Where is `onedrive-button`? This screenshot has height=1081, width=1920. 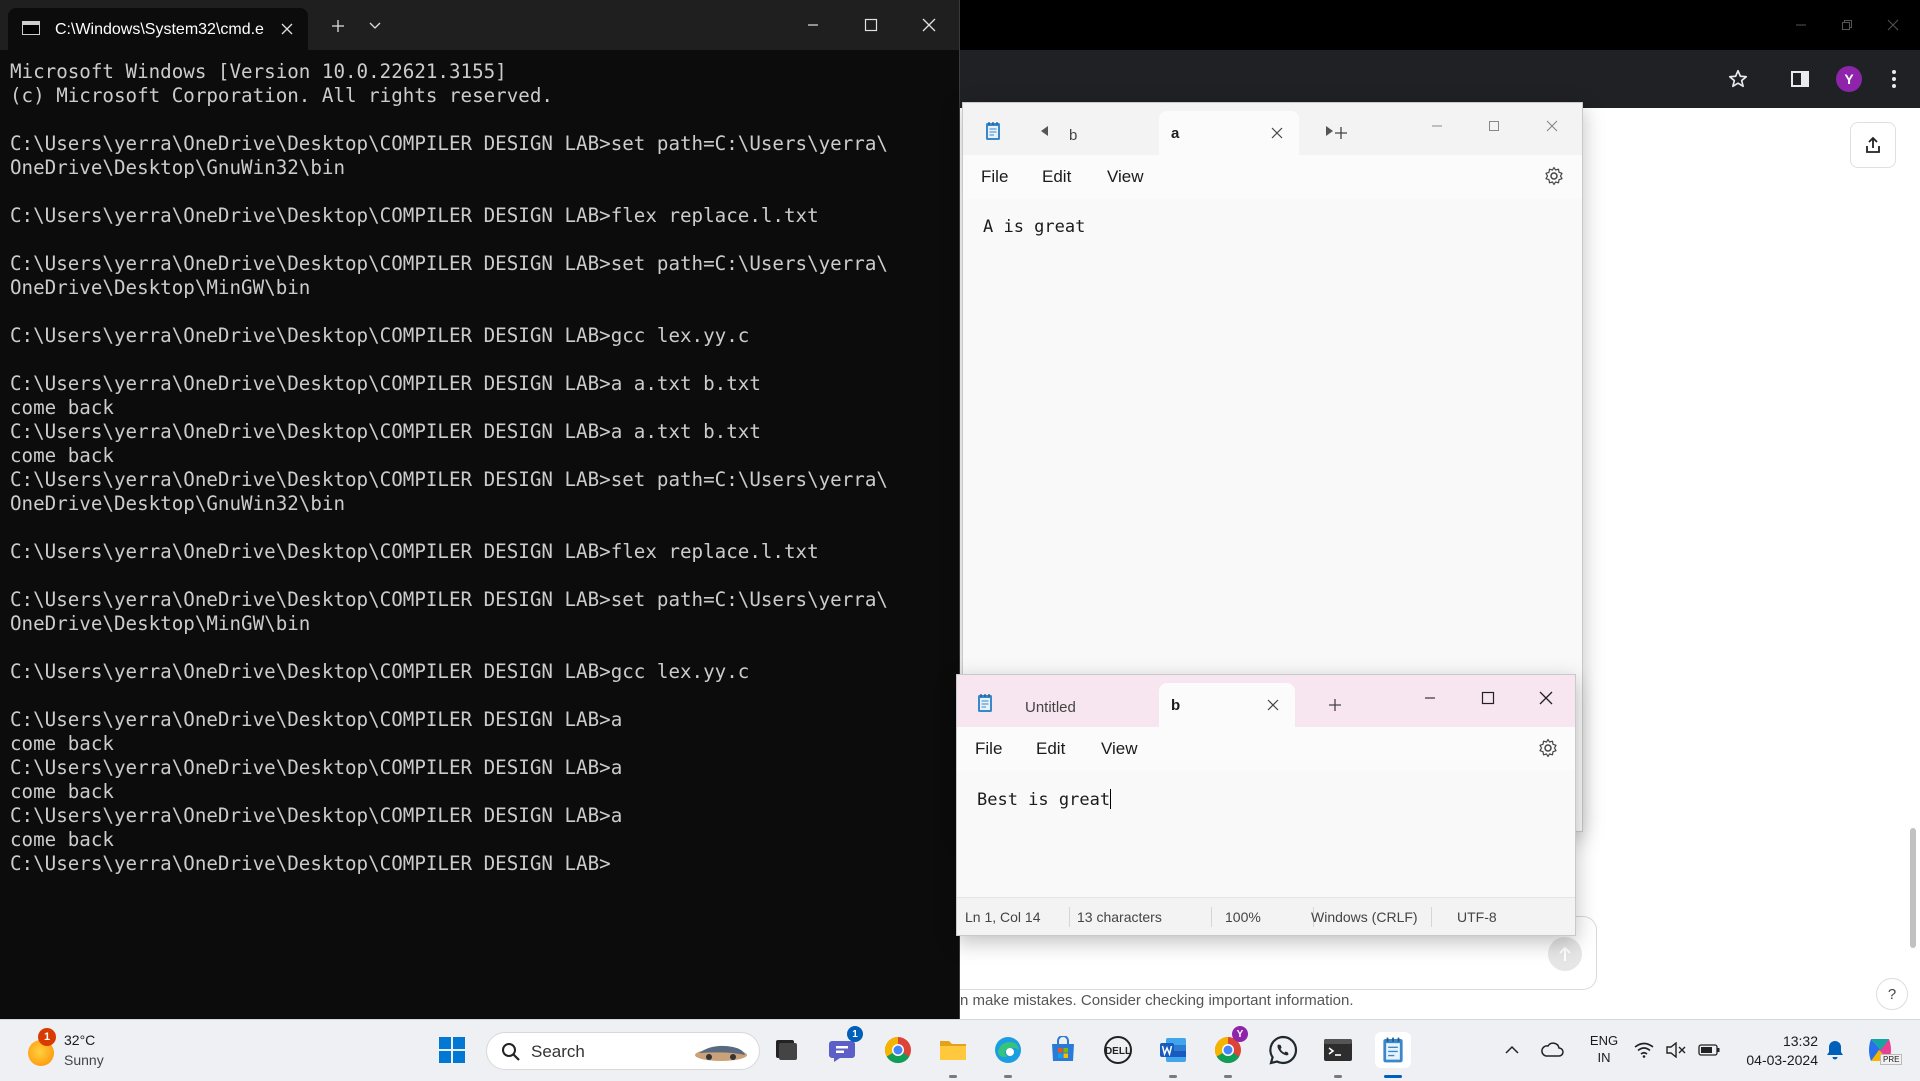 onedrive-button is located at coordinates (1552, 1050).